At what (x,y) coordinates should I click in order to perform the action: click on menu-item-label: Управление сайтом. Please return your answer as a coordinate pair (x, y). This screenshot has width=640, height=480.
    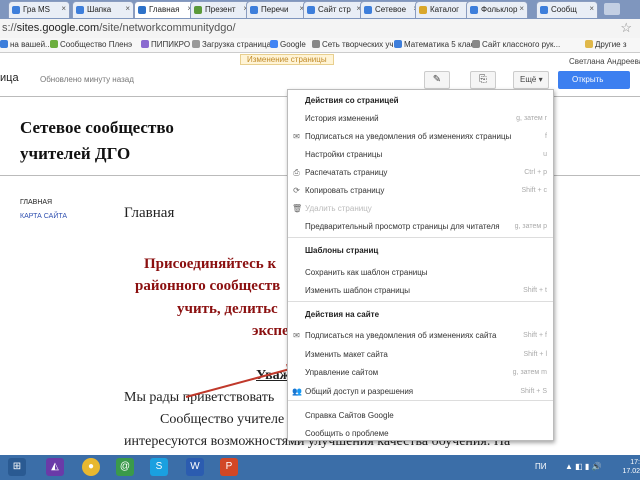
    Looking at the image, I should click on (342, 372).